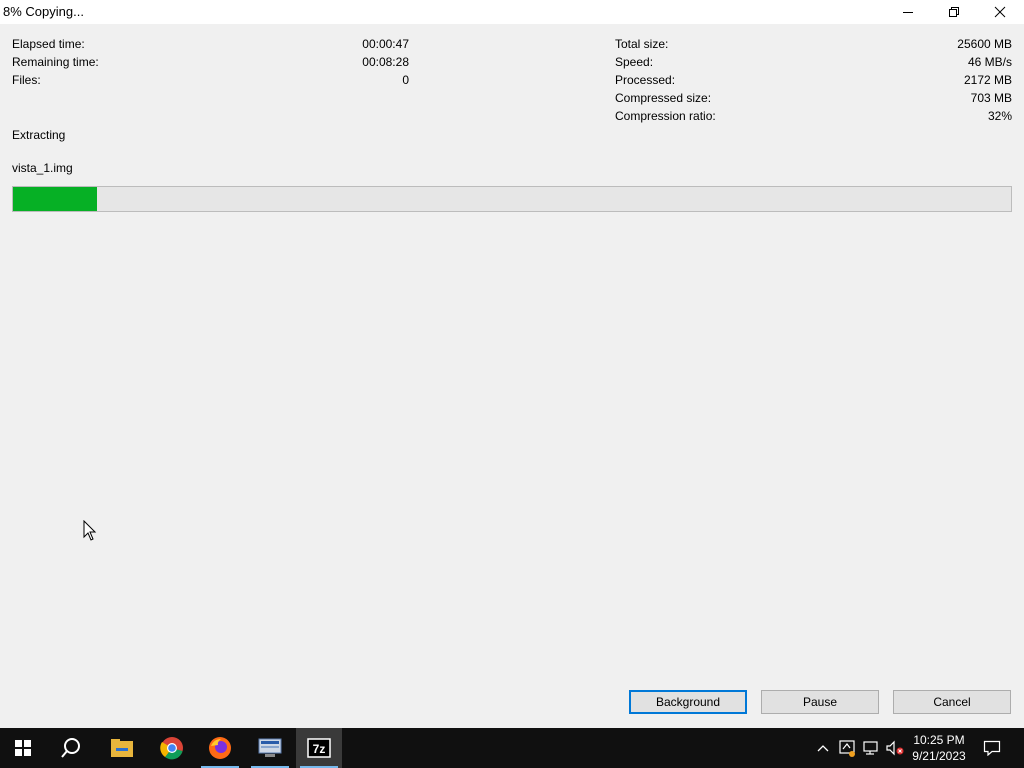  I want to click on compression-ratio-label: Compression ratio:, so click(665, 116).